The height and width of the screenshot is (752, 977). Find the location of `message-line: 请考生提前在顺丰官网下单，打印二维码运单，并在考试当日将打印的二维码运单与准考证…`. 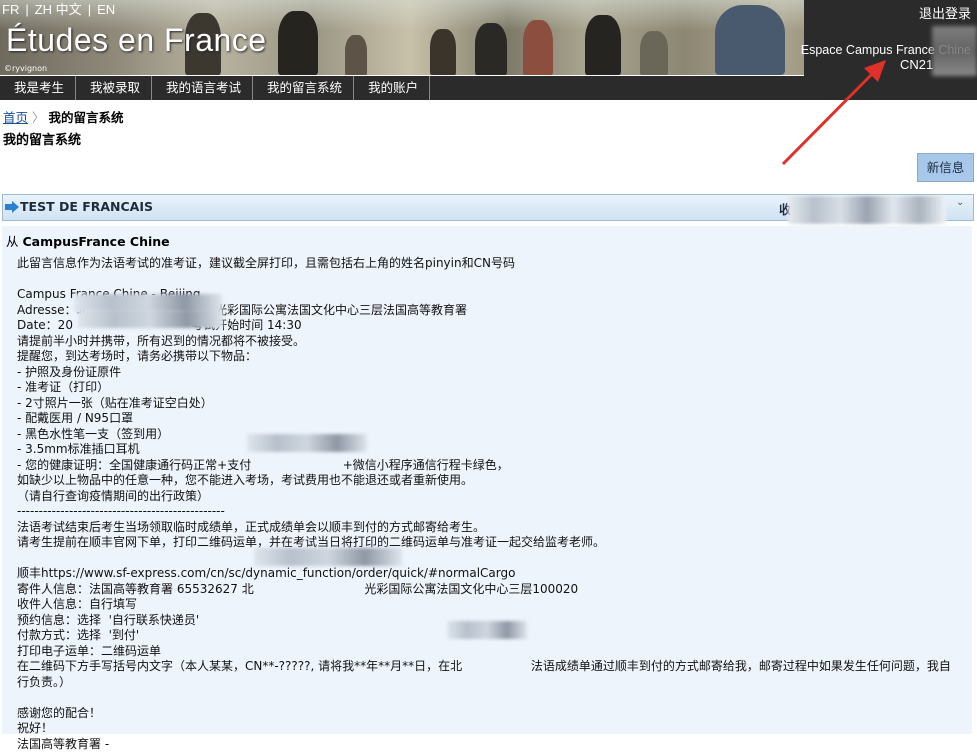

message-line: 请考生提前在顺丰官网下单，打印二维码运单，并在考试当日将打印的二维码运单与准考证… is located at coordinates (492, 543).